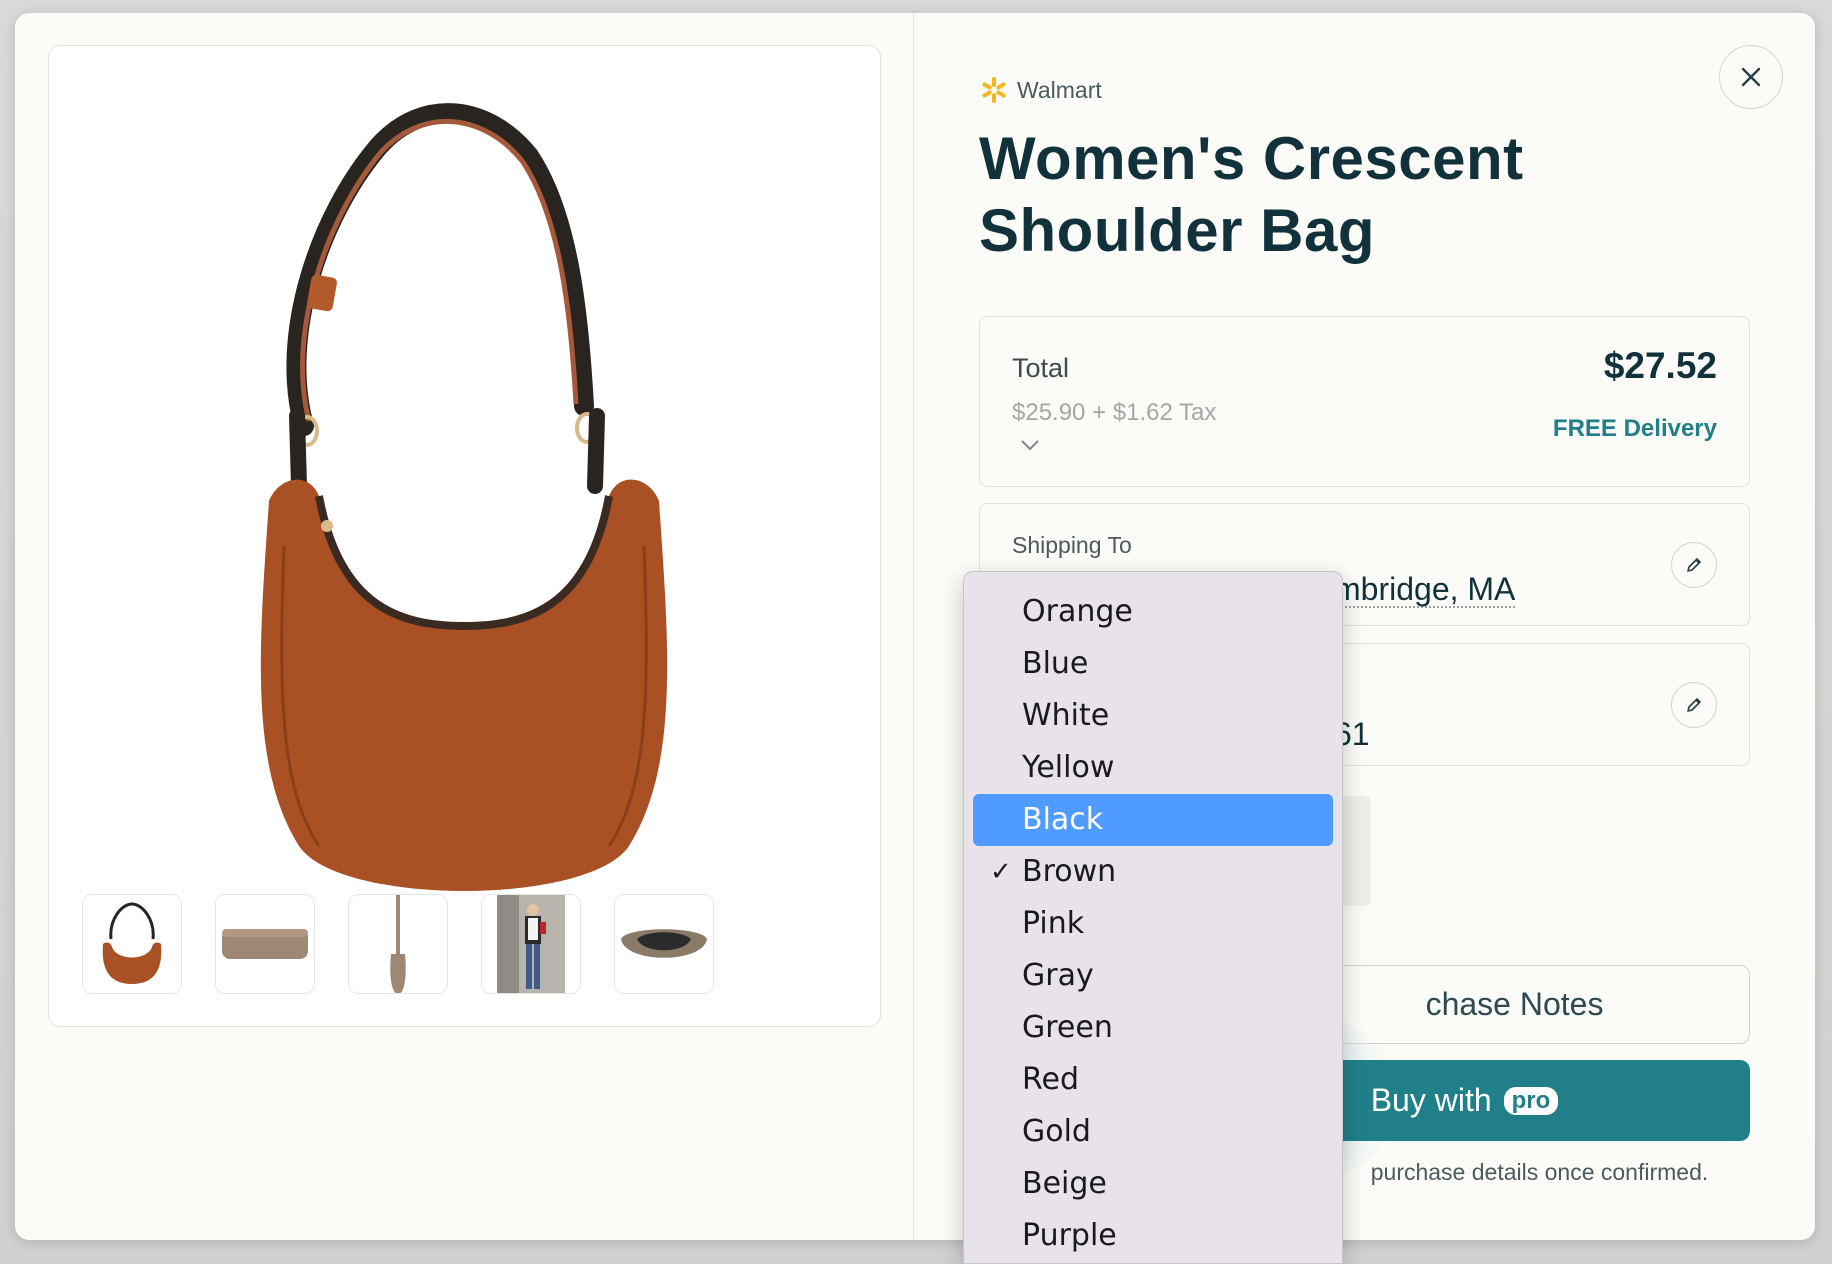 The height and width of the screenshot is (1264, 1832). Describe the element at coordinates (1001, 872) in the screenshot. I see `checkmark-icon: ✓` at that location.